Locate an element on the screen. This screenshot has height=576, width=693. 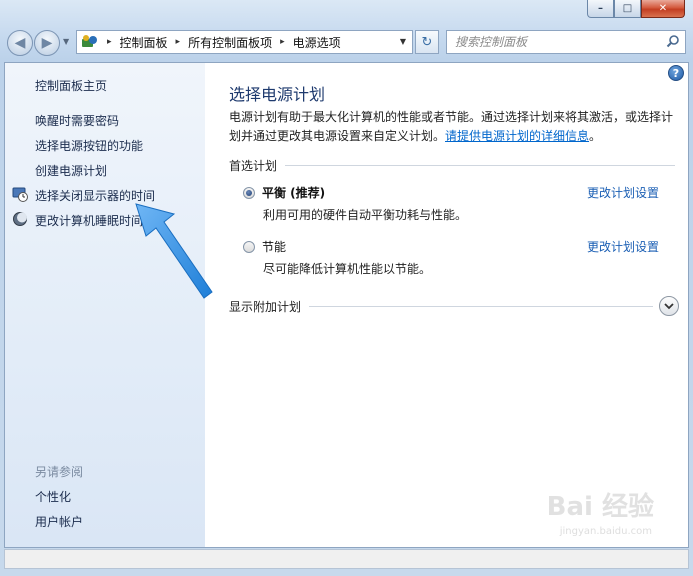
annotation-arrow-icon is located at coordinates (175, 251).